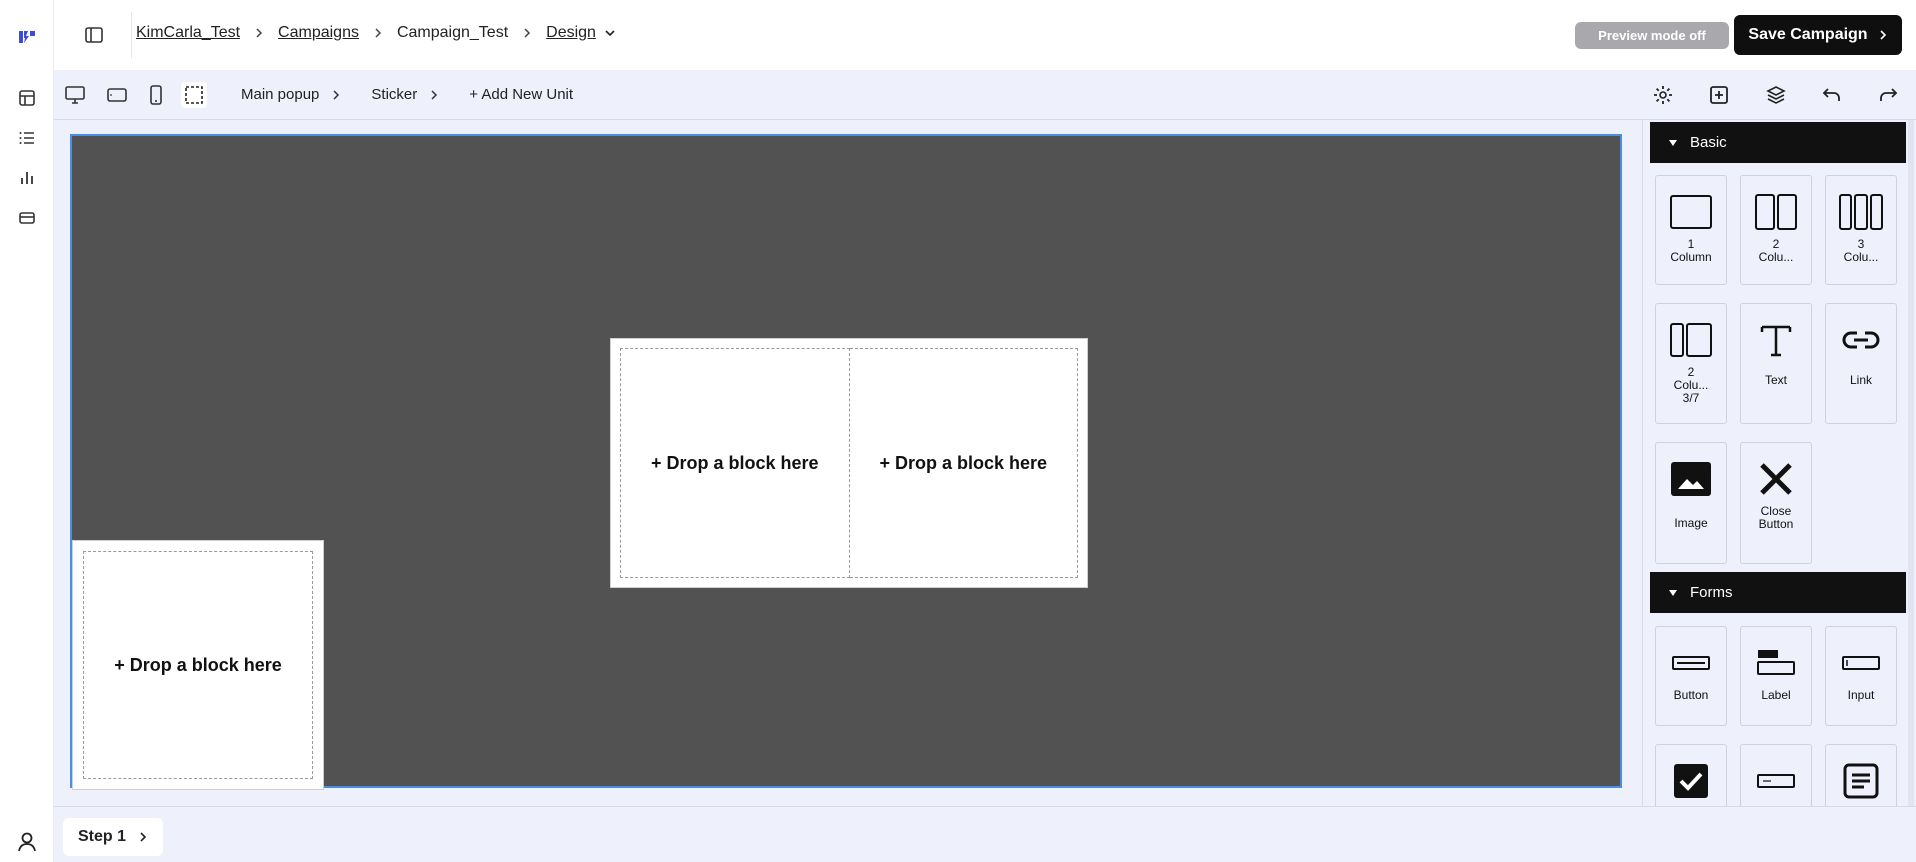 Image resolution: width=1916 pixels, height=862 pixels. What do you see at coordinates (452, 32) in the screenshot?
I see `breadcrumb-campaign: Campaign_Test` at bounding box center [452, 32].